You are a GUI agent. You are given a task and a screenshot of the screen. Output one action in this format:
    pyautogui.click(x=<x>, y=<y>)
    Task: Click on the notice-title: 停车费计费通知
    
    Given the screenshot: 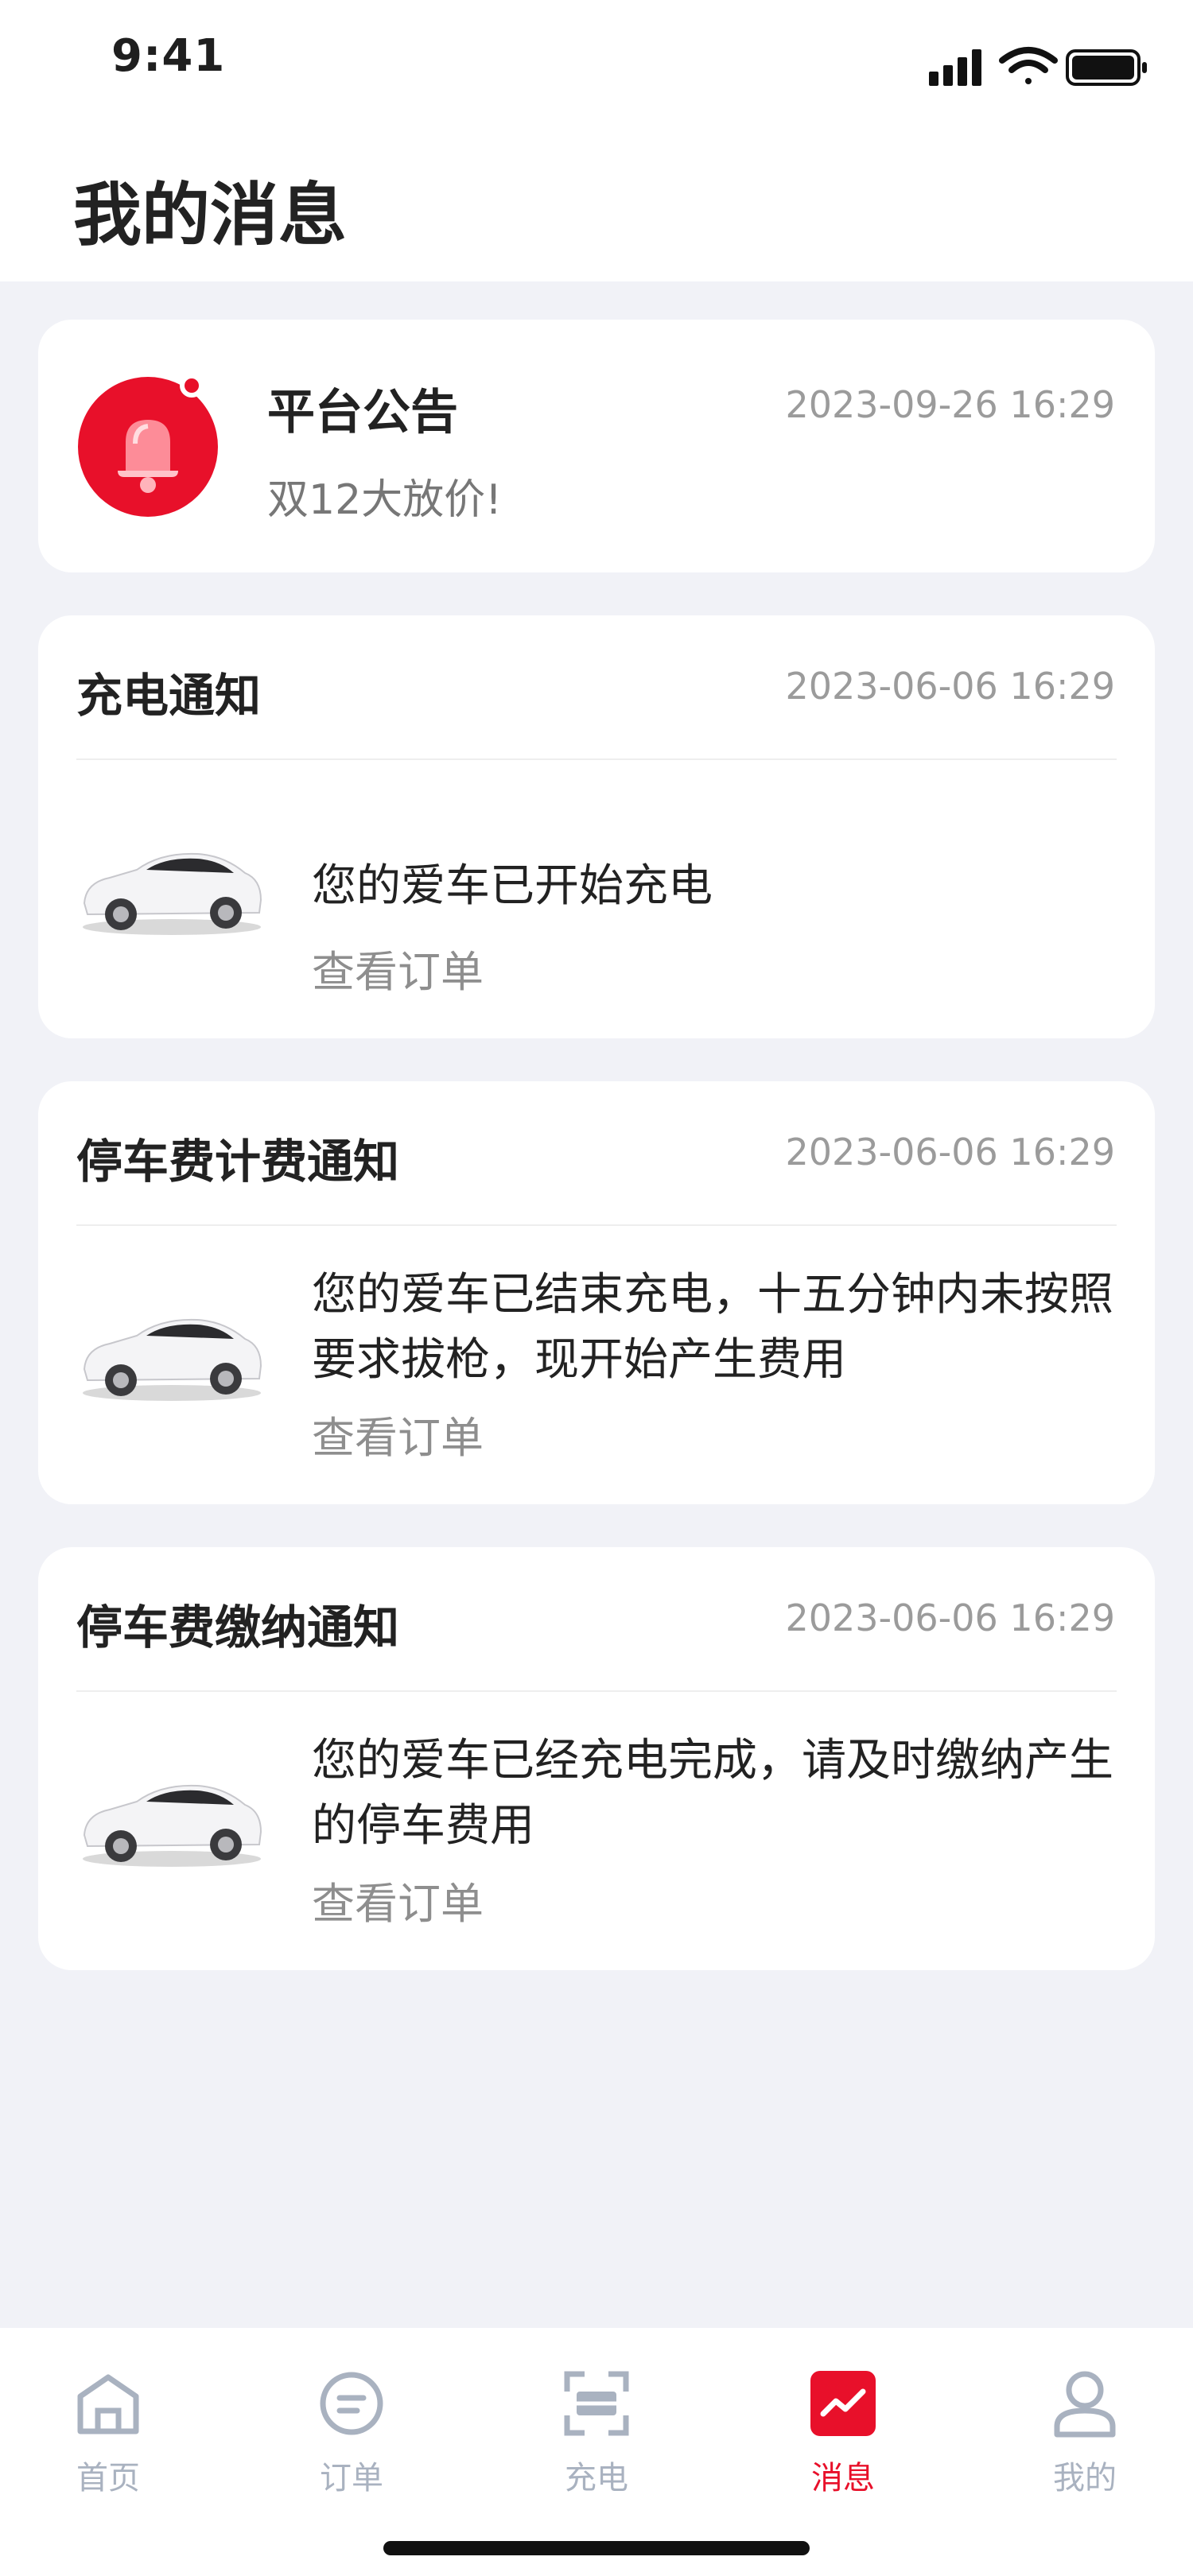 What is the action you would take?
    pyautogui.click(x=238, y=1162)
    